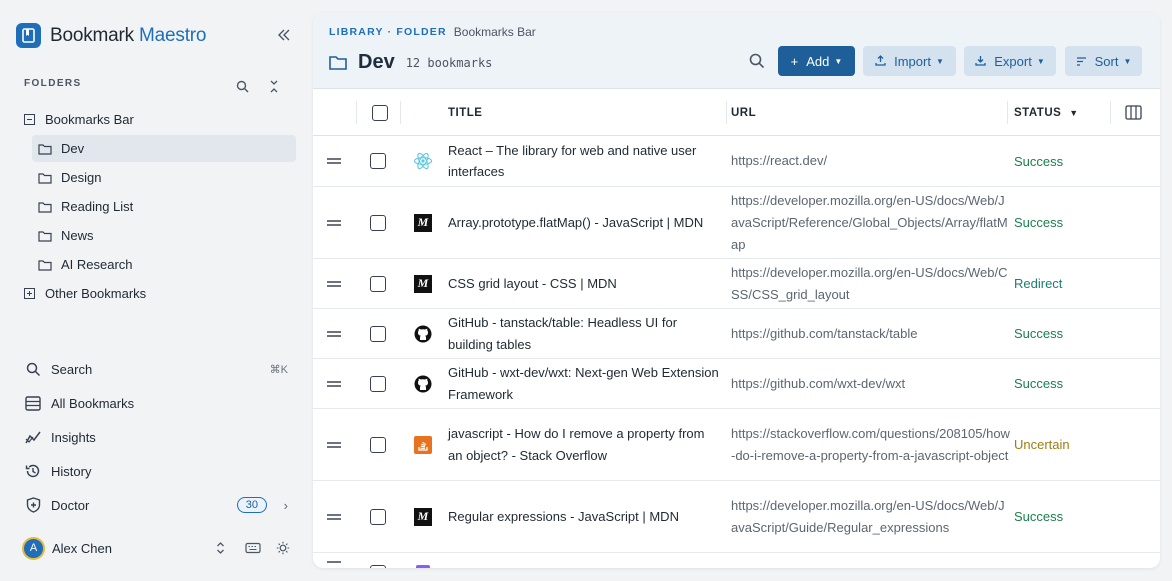 This screenshot has width=1172, height=581. Describe the element at coordinates (160, 437) in the screenshot. I see `nav-insights: Insights` at that location.